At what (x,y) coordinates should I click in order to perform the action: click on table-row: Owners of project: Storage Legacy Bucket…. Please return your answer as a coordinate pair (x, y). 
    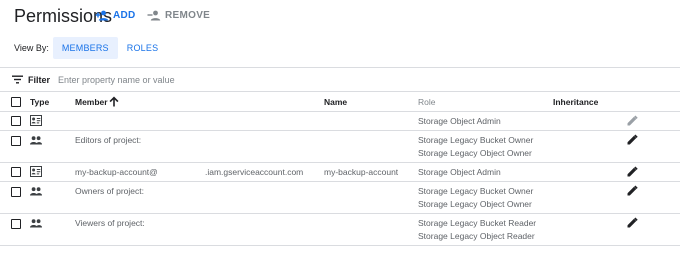
    Looking at the image, I should click on (340, 198).